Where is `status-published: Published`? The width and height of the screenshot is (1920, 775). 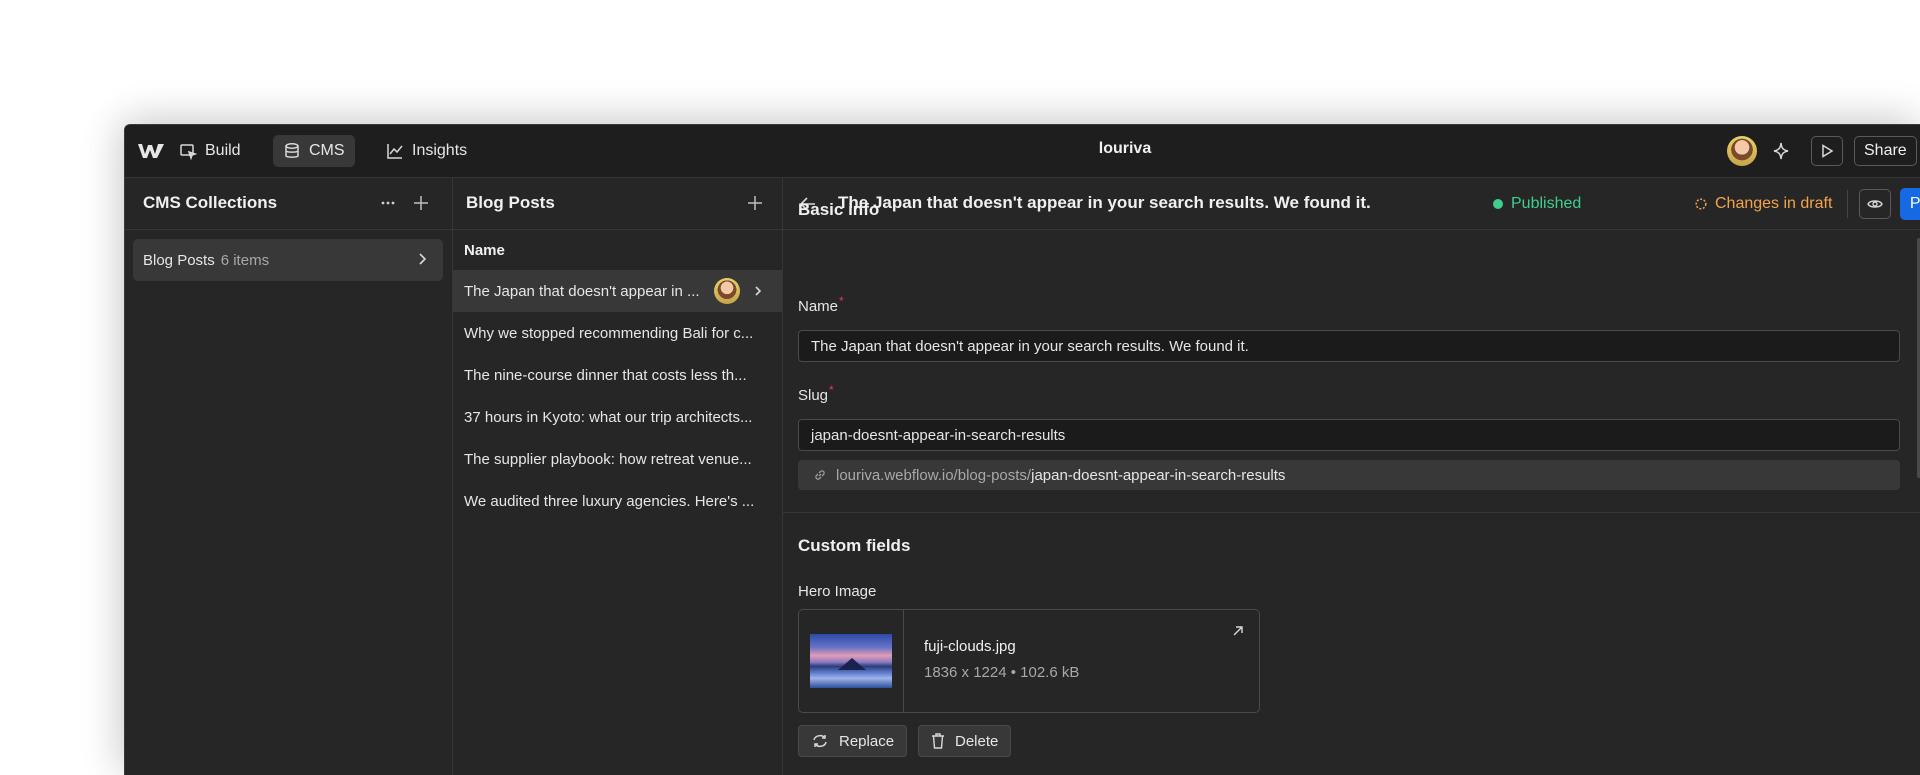 status-published: Published is located at coordinates (1537, 204).